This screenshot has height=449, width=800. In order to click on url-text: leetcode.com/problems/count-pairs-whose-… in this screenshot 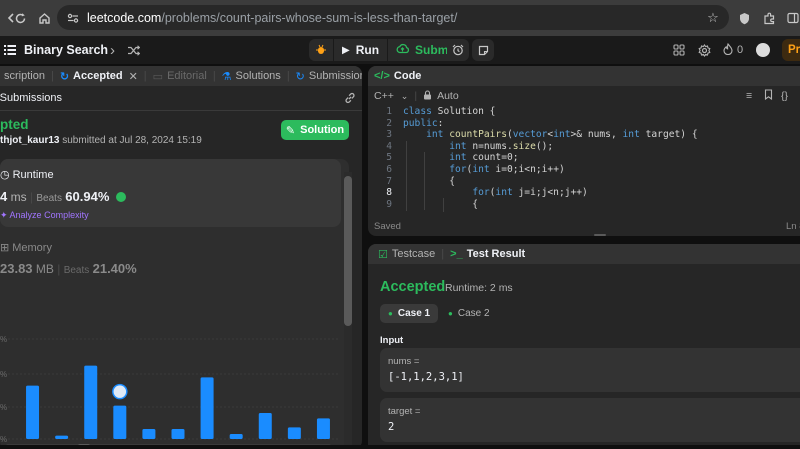, I will do `click(272, 18)`.